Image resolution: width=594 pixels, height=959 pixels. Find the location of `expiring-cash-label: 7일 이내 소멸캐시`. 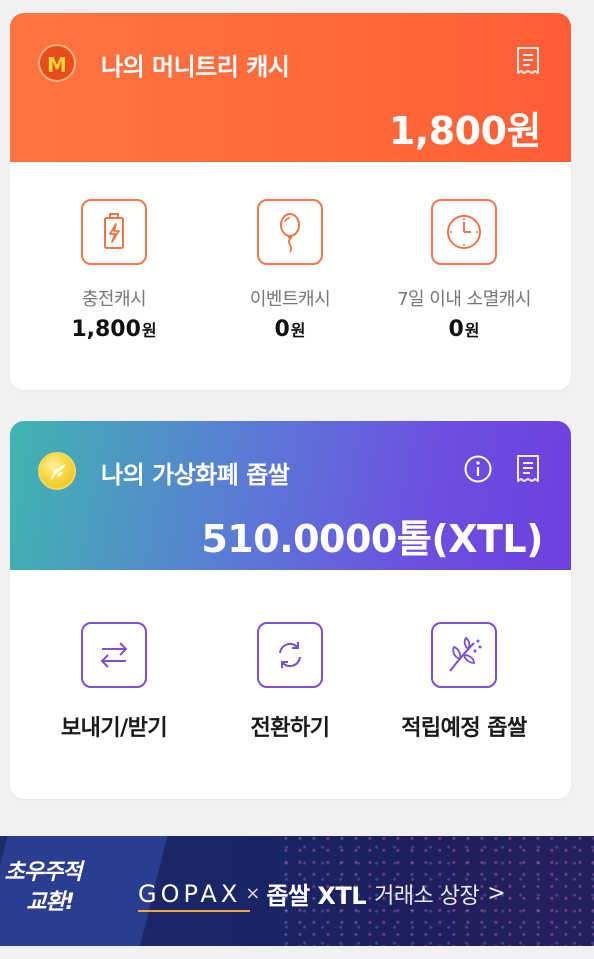

expiring-cash-label: 7일 이내 소멸캐시 is located at coordinates (464, 299).